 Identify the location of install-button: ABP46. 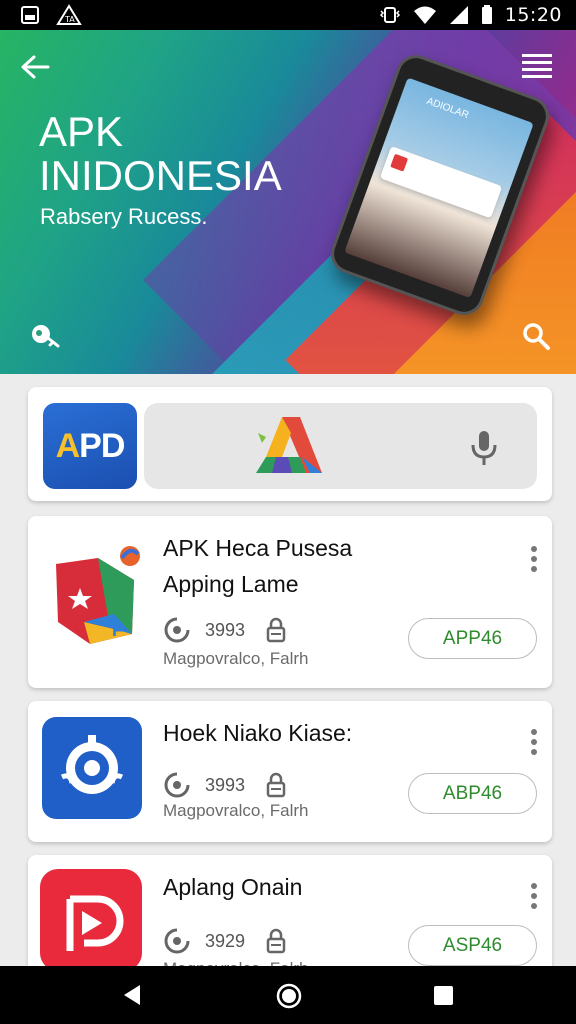
(472, 793).